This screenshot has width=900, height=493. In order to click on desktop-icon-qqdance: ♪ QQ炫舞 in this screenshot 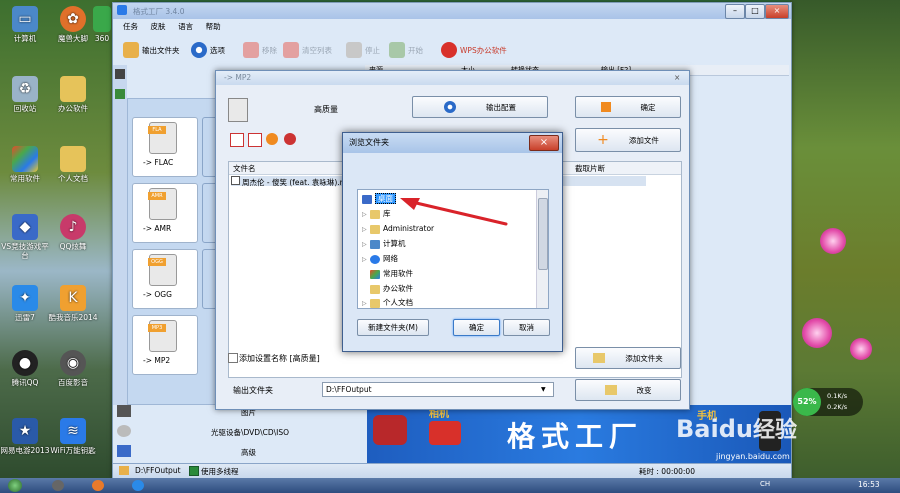, I will do `click(73, 232)`.